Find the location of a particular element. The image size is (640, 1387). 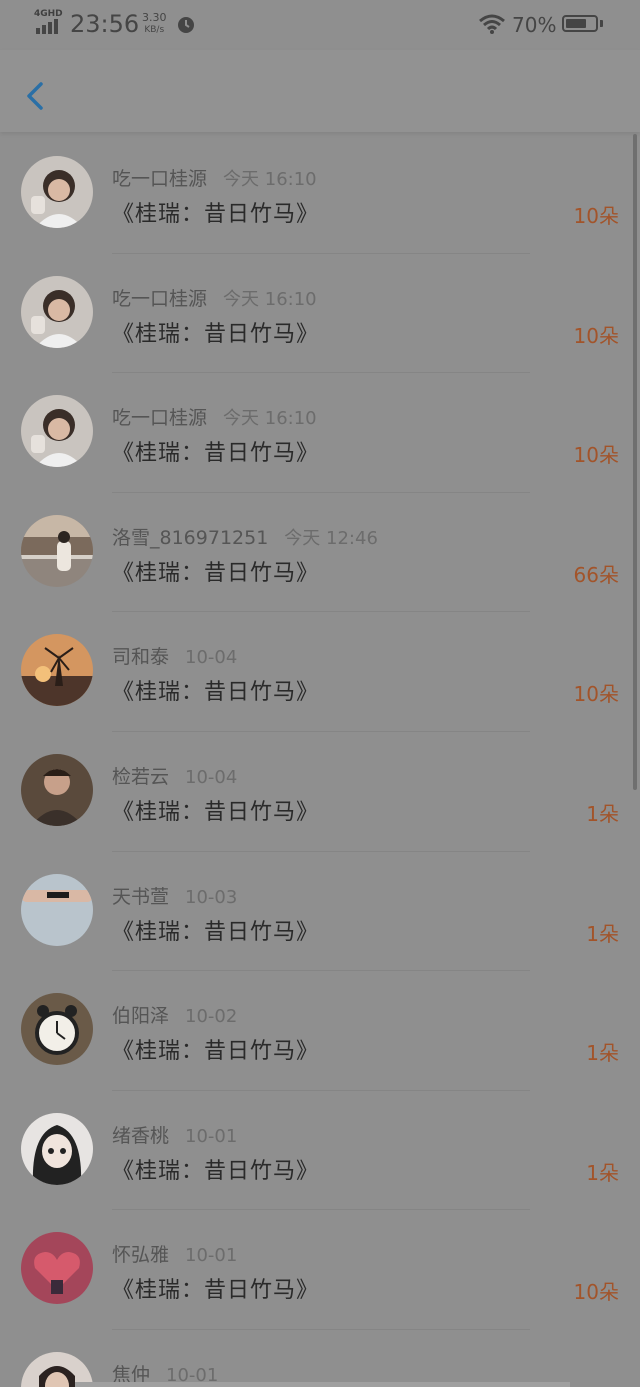

send-date: 10-02 is located at coordinates (211, 1017).